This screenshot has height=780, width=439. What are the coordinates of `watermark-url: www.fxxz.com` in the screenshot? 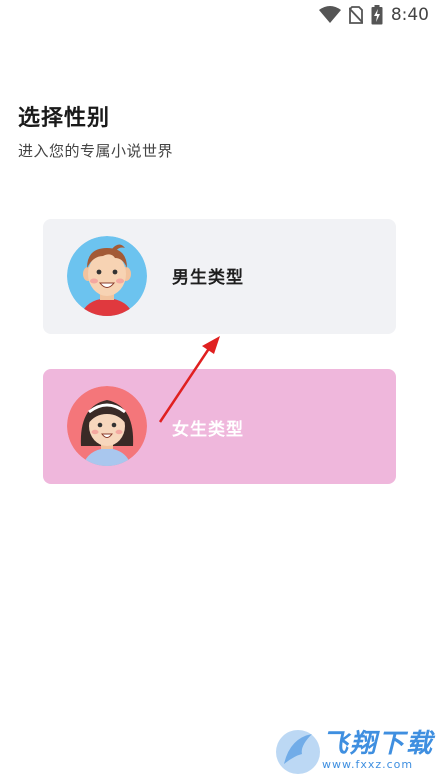 It's located at (368, 764).